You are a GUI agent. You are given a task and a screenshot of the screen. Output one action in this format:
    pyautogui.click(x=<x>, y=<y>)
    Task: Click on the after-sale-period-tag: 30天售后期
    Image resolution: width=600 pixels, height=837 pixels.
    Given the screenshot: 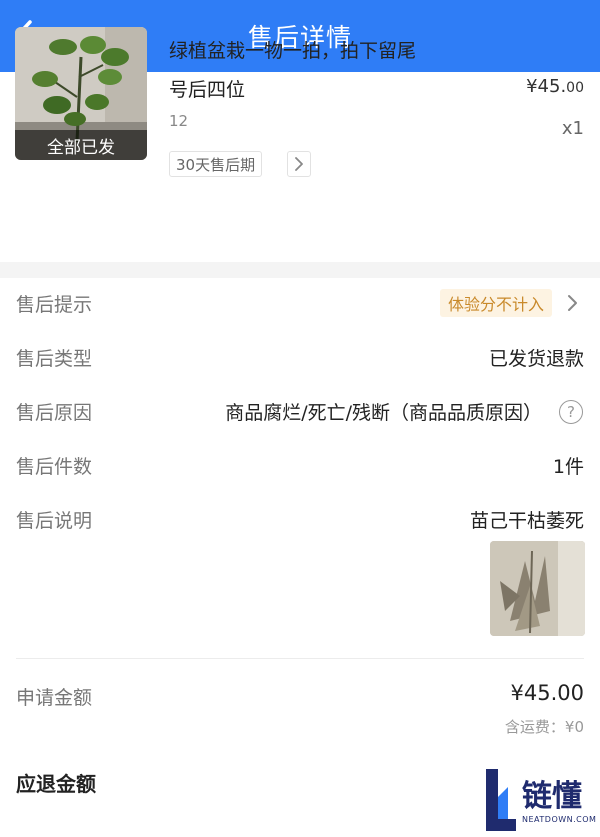 What is the action you would take?
    pyautogui.click(x=216, y=164)
    